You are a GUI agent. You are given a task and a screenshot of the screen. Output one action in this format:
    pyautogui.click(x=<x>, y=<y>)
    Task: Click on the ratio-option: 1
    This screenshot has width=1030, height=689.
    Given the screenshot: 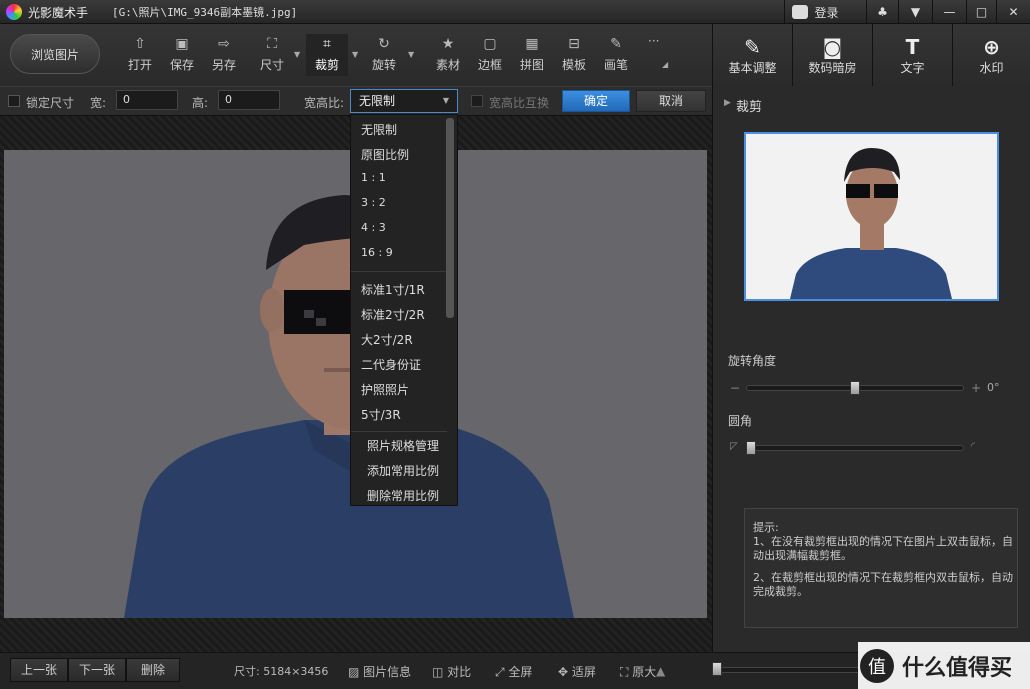 What is the action you would take?
    pyautogui.click(x=373, y=177)
    